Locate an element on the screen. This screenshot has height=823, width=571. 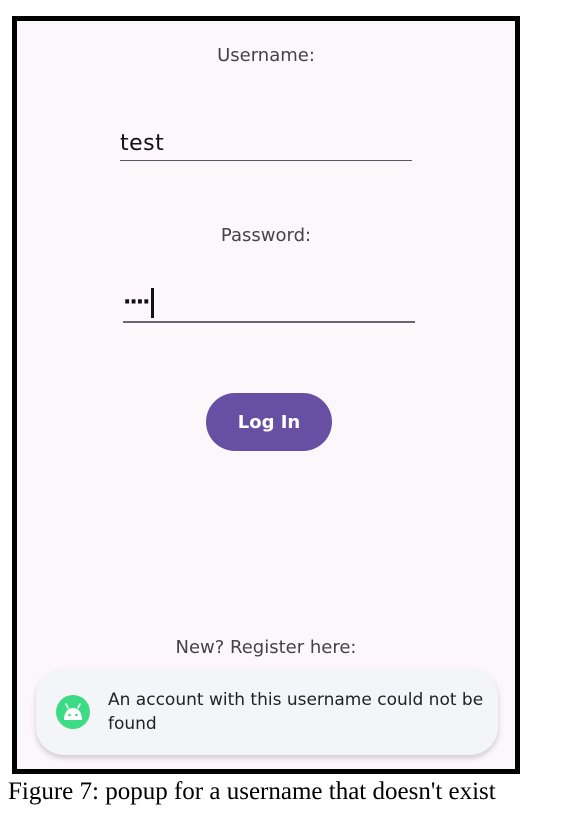
username-label: Username: is located at coordinates (266, 55).